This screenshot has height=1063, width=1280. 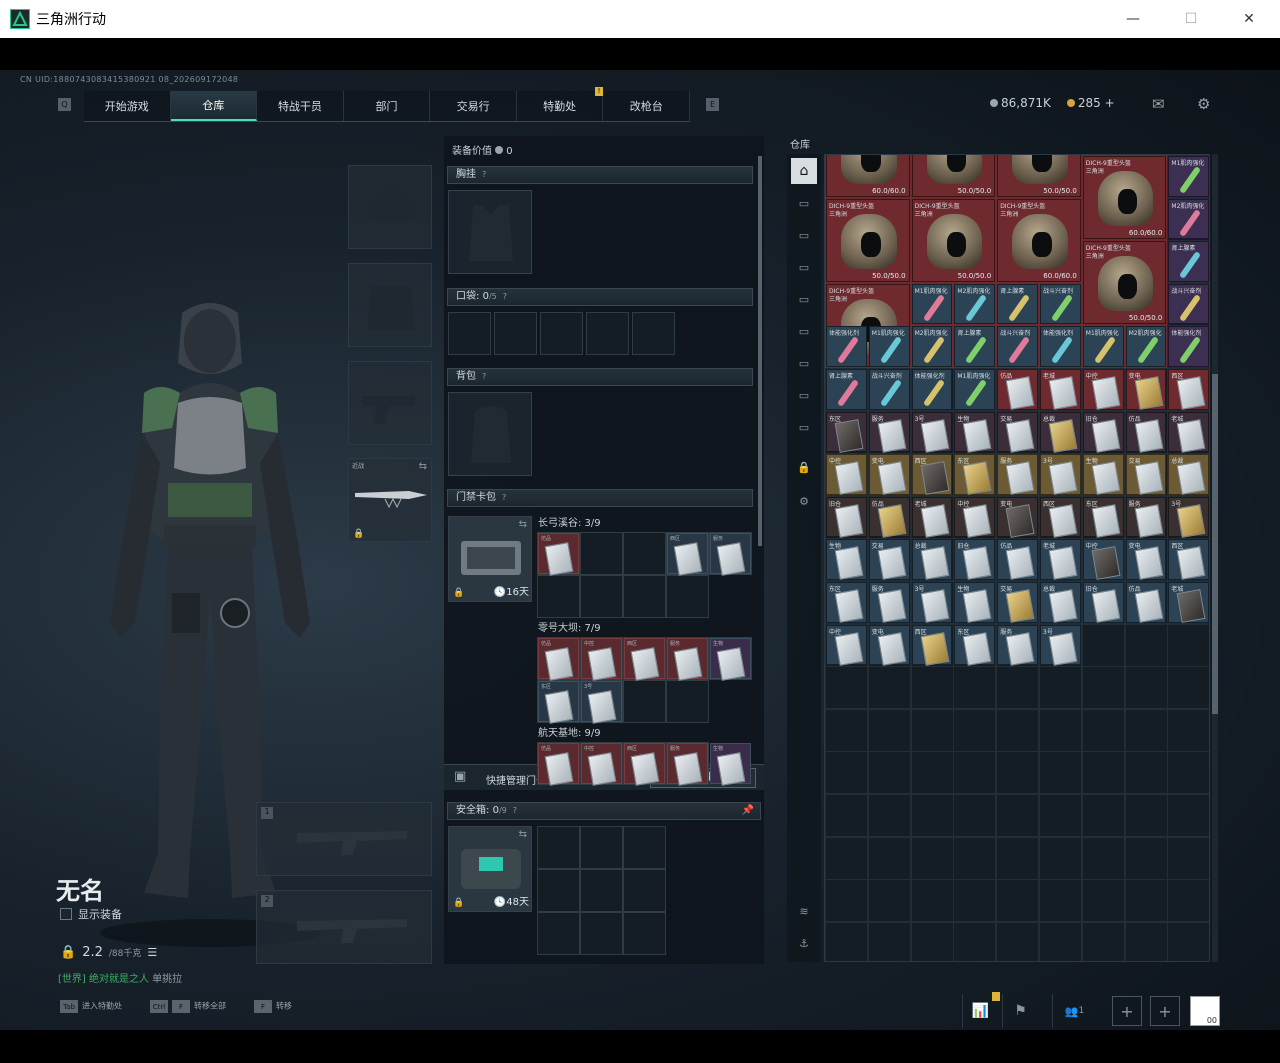 What do you see at coordinates (1060, 304) in the screenshot?
I see `injector-item: 战斗兴奋剂` at bounding box center [1060, 304].